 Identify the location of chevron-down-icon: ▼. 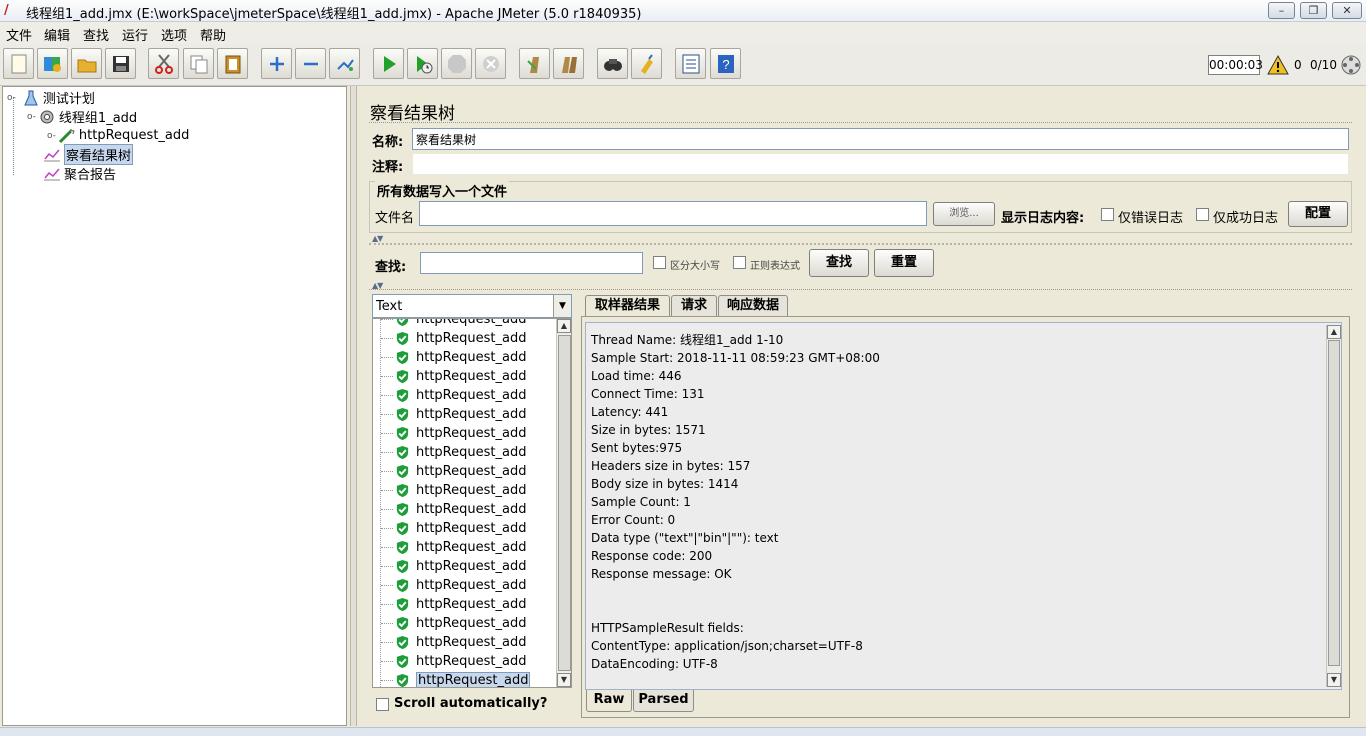
(562, 306).